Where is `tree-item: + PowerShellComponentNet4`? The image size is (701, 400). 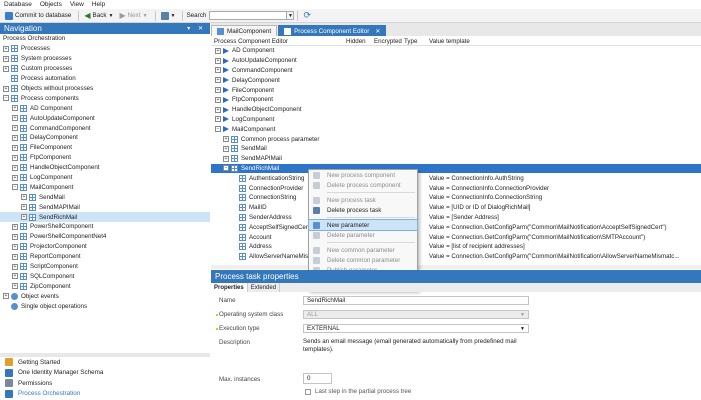
tree-item: + PowerShellComponentNet4 is located at coordinates (105, 237).